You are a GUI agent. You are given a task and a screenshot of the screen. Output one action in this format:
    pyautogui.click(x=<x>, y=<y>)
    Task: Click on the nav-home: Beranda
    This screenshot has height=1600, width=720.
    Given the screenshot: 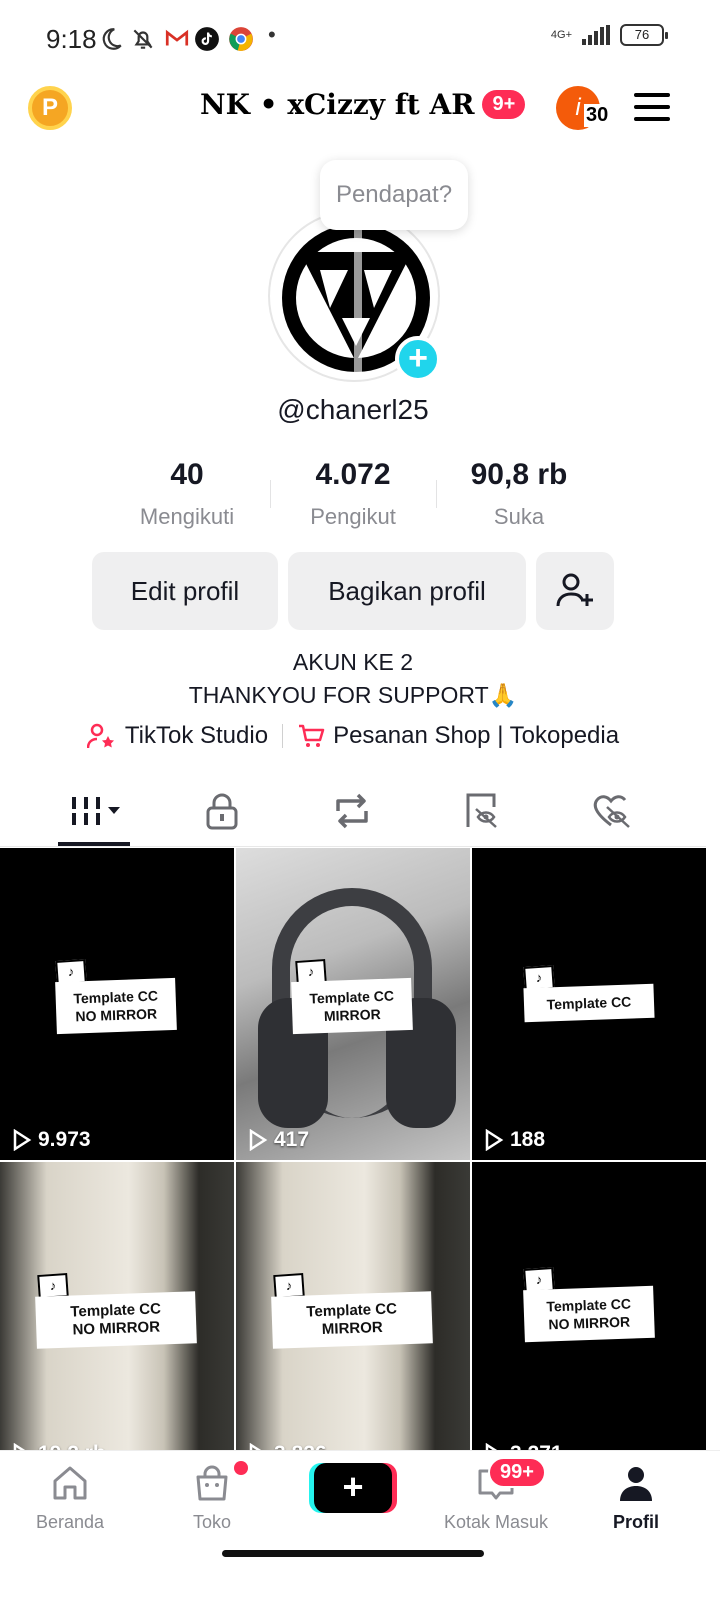 What is the action you would take?
    pyautogui.click(x=70, y=1498)
    